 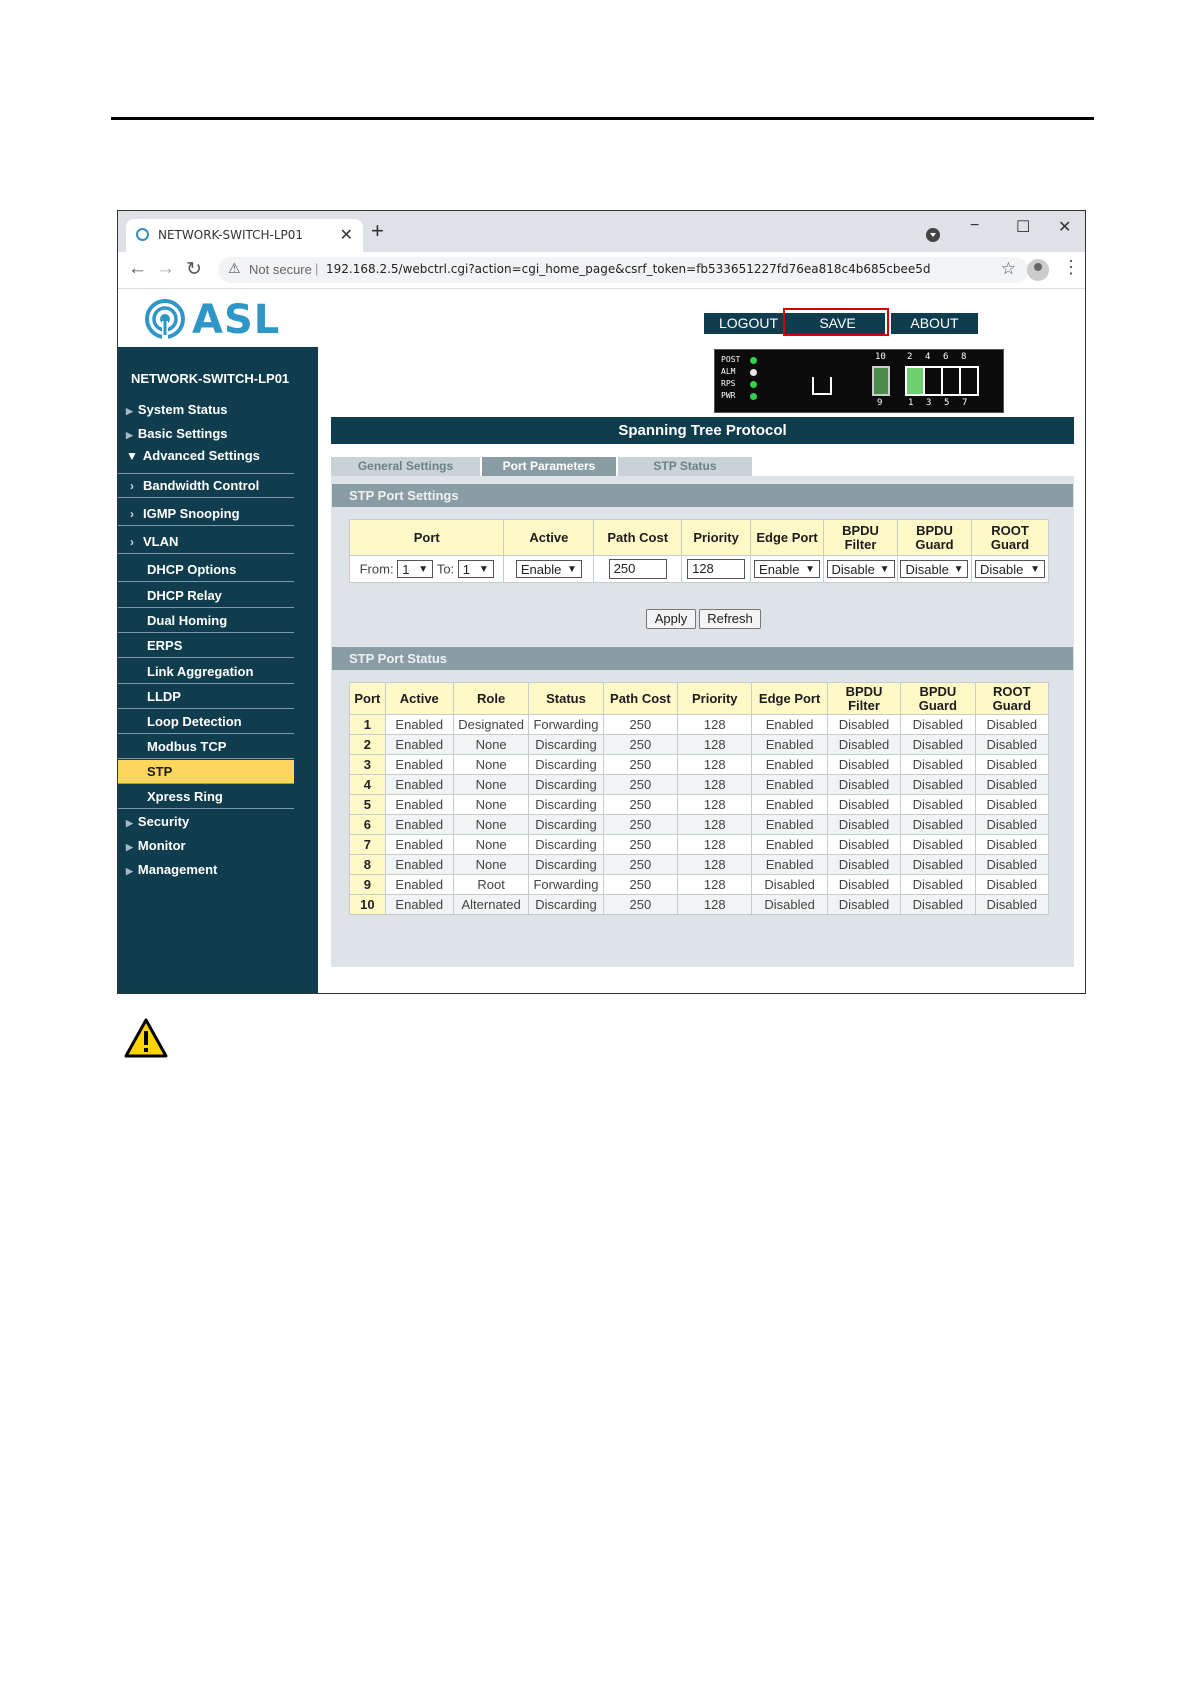 What do you see at coordinates (549, 537) in the screenshot?
I see `col-header-active: Active` at bounding box center [549, 537].